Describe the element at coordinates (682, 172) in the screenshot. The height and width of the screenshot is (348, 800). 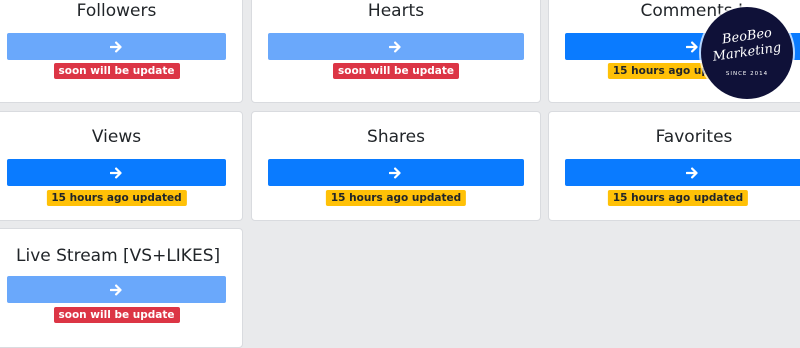
I see `favorites-go-button` at that location.